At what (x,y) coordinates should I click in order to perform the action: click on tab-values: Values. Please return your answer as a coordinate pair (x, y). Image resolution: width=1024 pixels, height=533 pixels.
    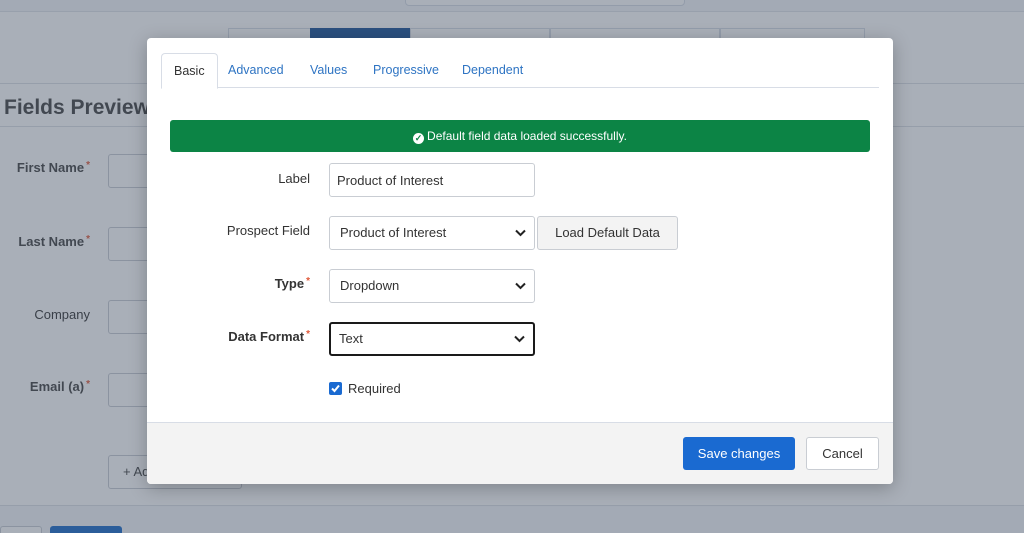
    Looking at the image, I should click on (328, 70).